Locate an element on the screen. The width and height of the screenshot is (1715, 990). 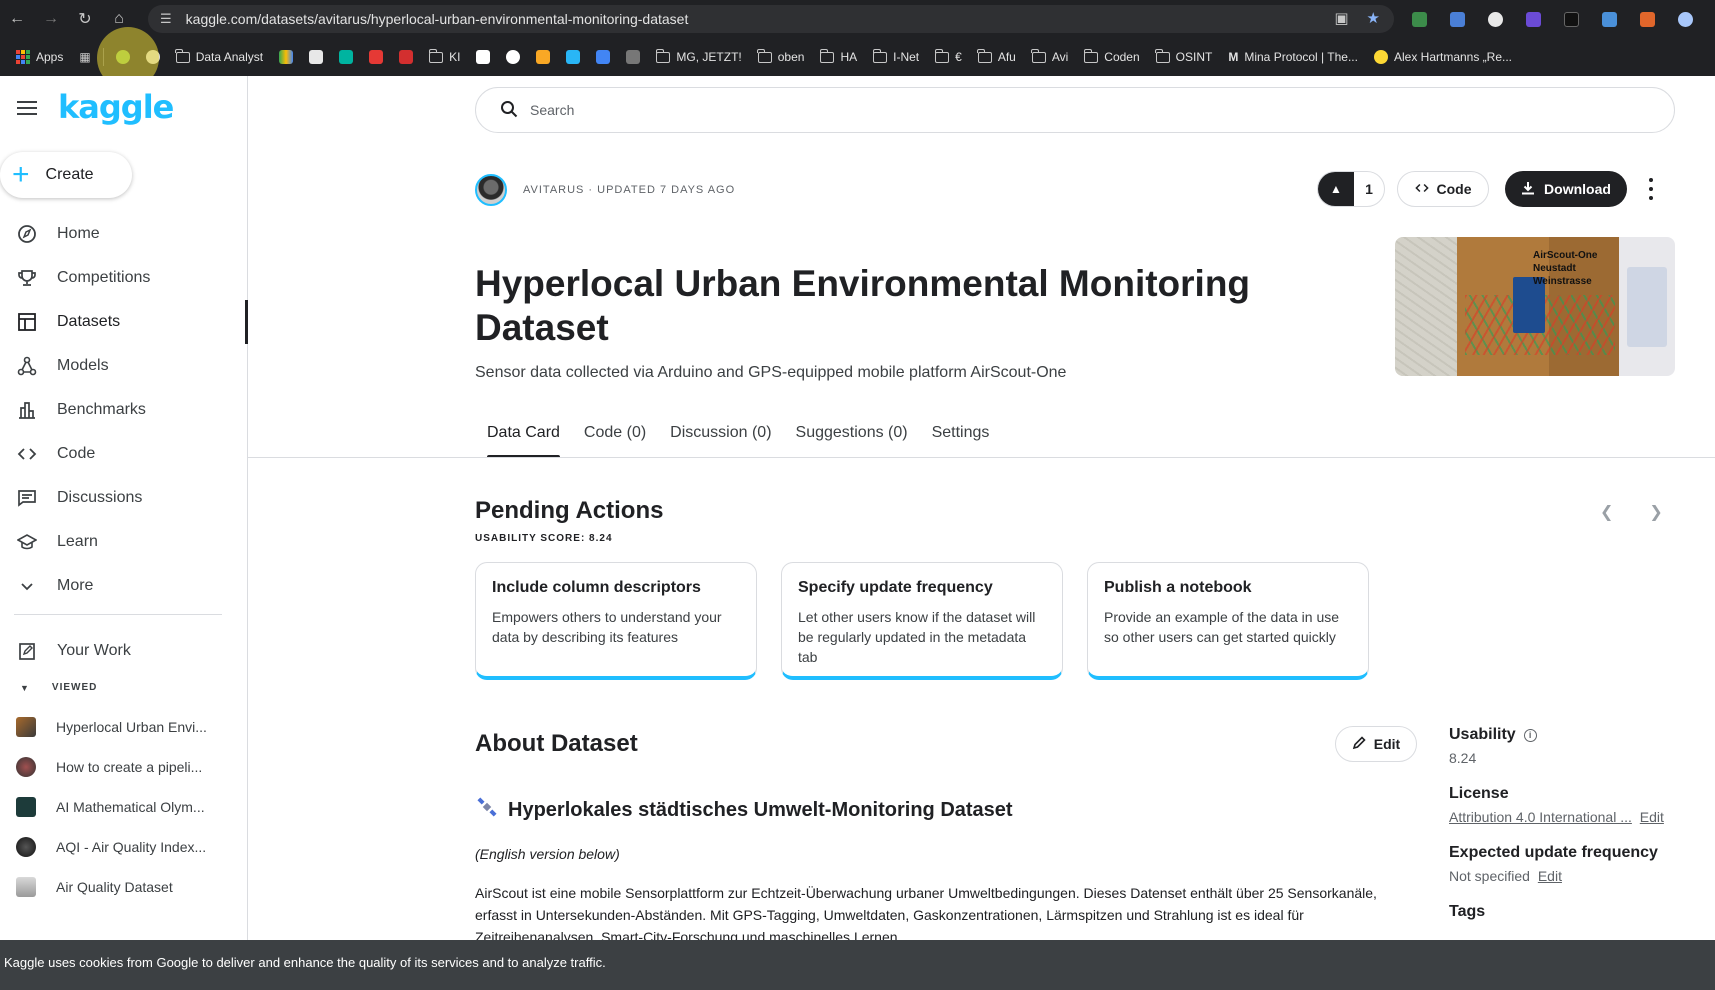
sidebar-item-models: Models is located at coordinates (124, 366).